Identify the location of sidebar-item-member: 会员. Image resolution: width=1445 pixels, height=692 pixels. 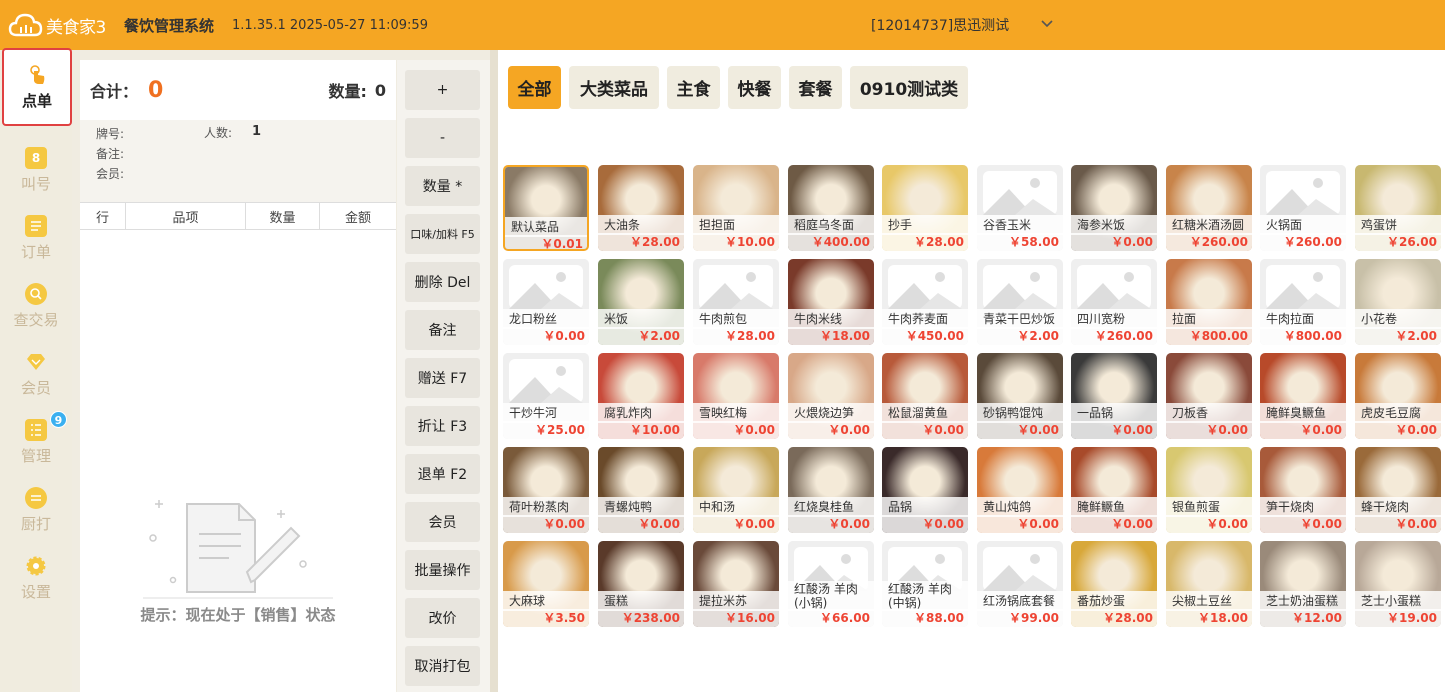
(36, 374).